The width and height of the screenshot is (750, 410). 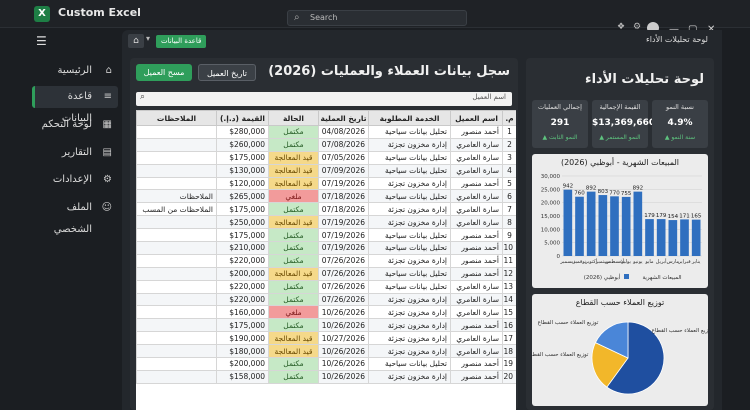 What do you see at coordinates (509, 260) in the screenshot?
I see `table-cell: 11` at bounding box center [509, 260].